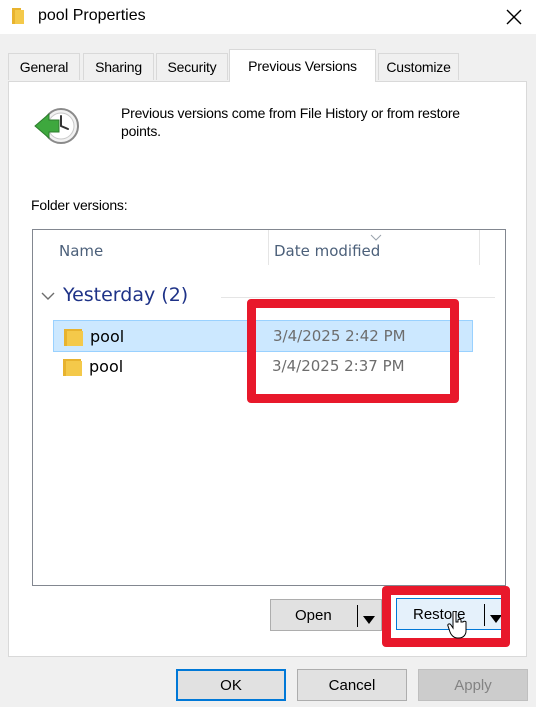 This screenshot has height=707, width=536. What do you see at coordinates (126, 295) in the screenshot?
I see `group-label: Yesterday (2)` at bounding box center [126, 295].